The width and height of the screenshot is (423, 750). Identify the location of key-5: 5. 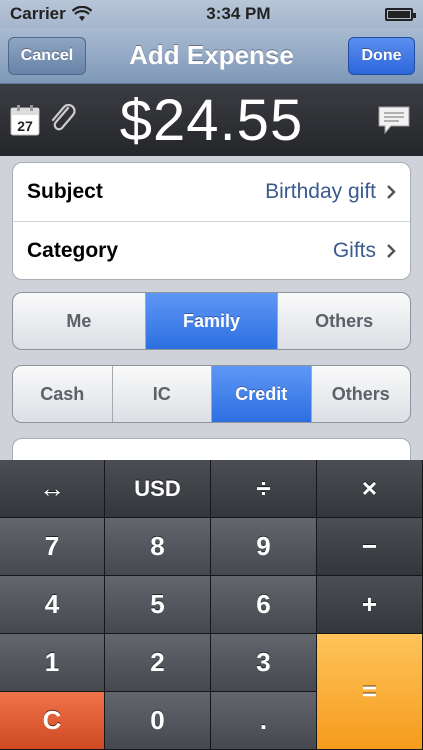
(158, 605).